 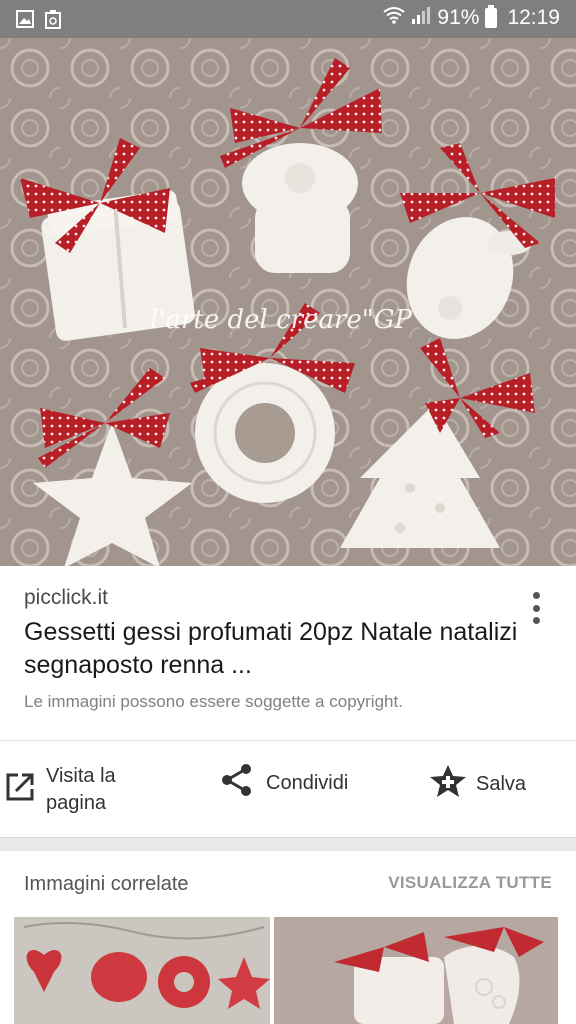 I want to click on view-all-button: VISUALIZZA TUTTE, so click(x=470, y=883).